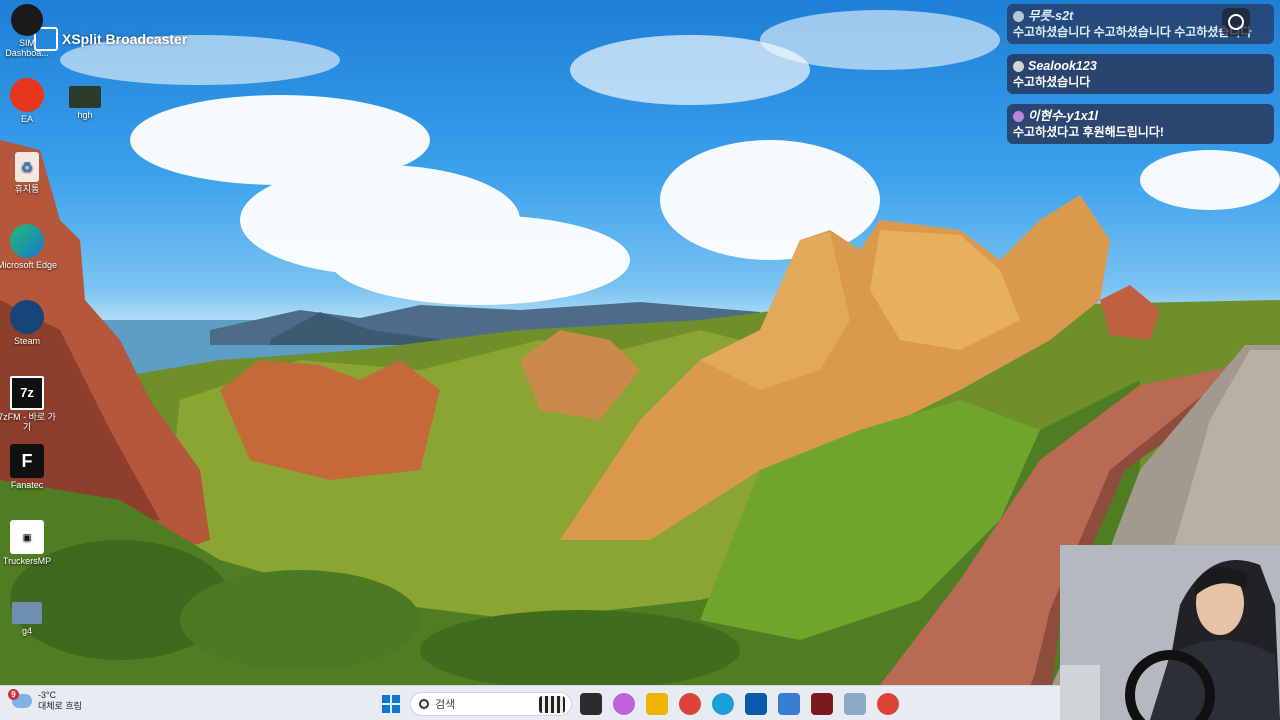  I want to click on recycle-bin-icon: ♻, so click(27, 167).